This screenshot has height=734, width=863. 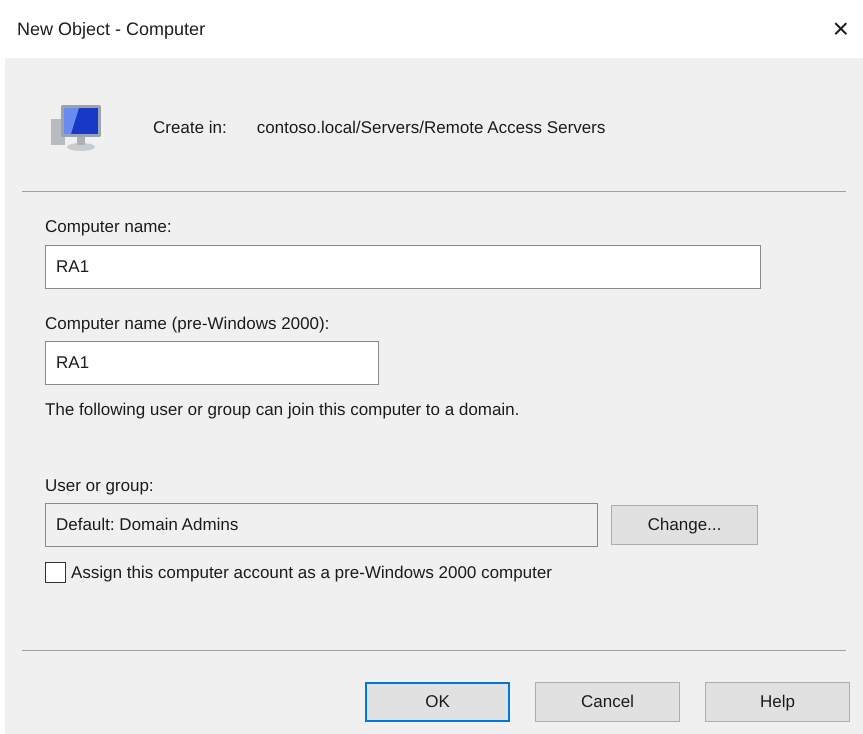 What do you see at coordinates (190, 127) in the screenshot?
I see `create-in-label: Create in:` at bounding box center [190, 127].